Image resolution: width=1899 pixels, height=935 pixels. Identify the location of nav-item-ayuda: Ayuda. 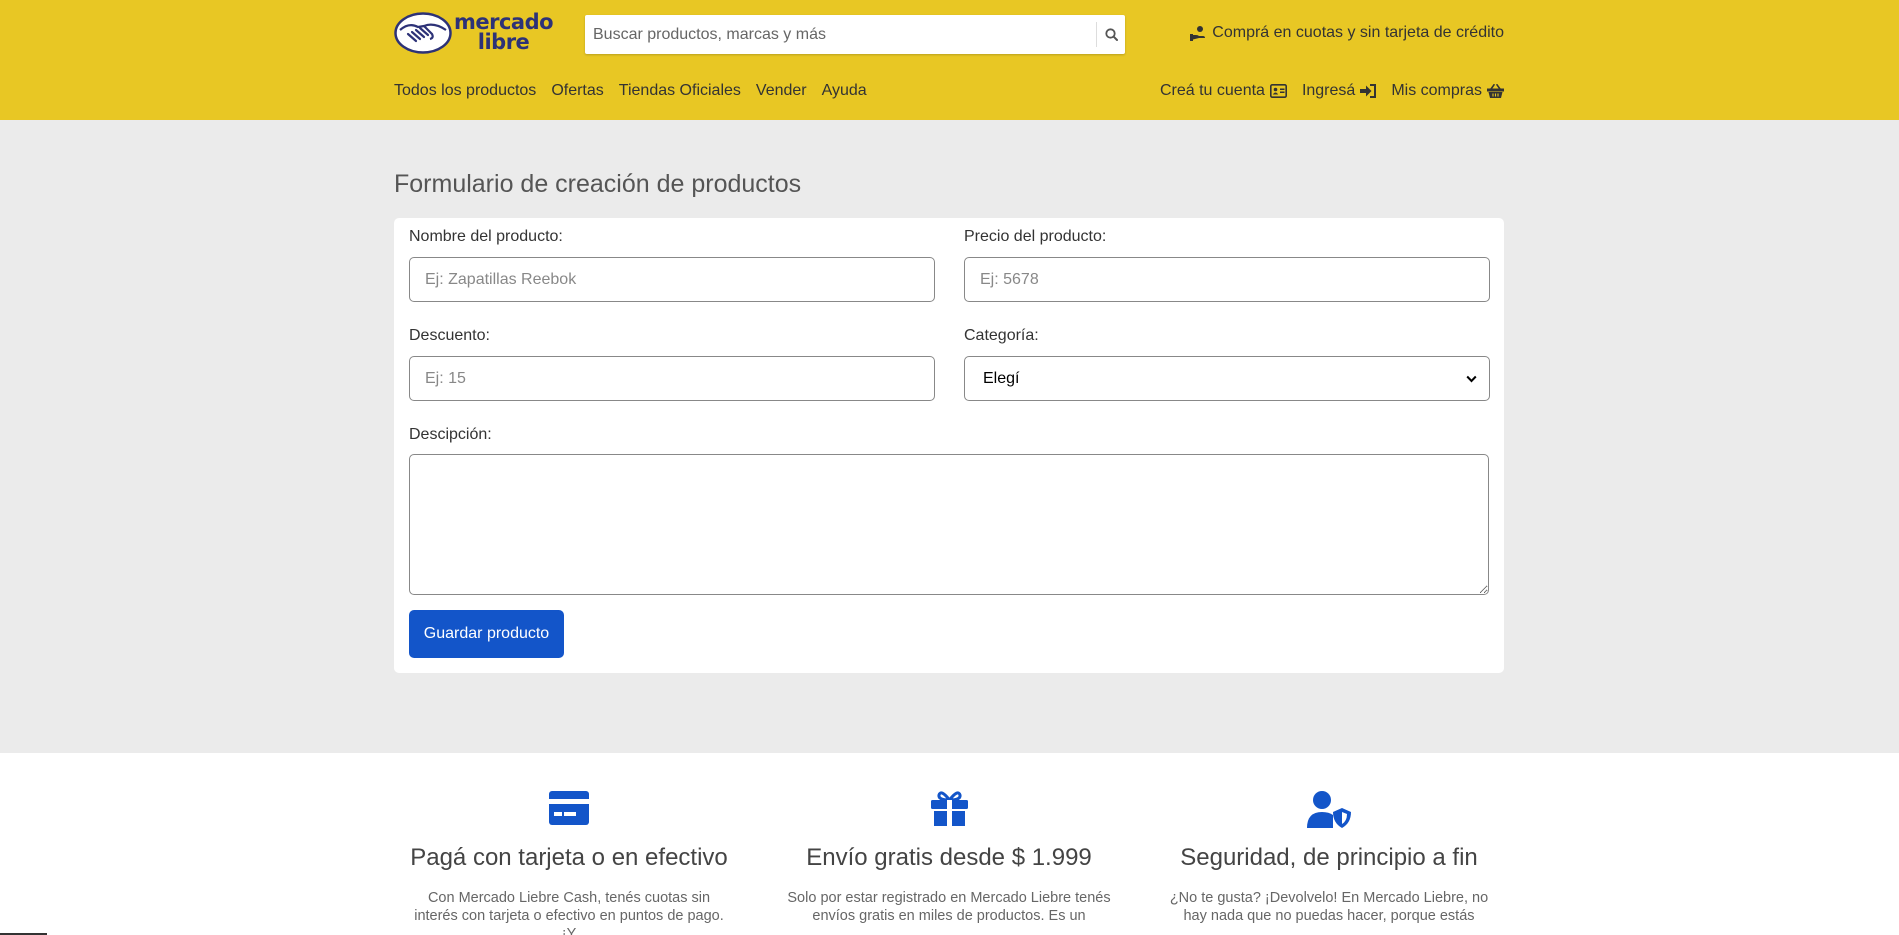
(844, 91).